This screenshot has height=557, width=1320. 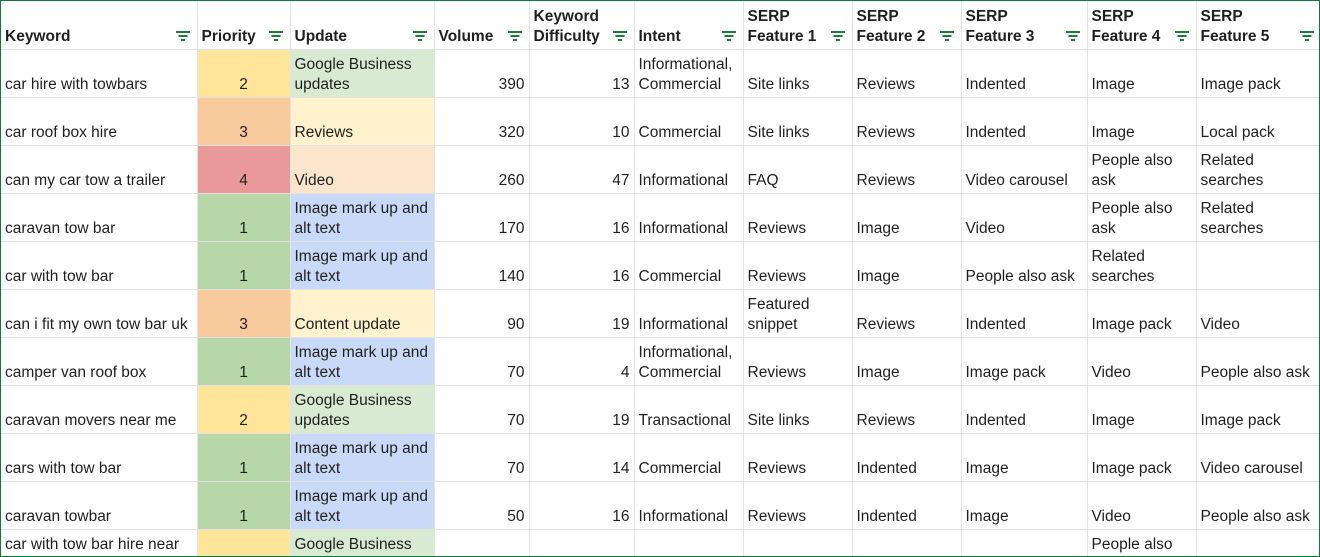 What do you see at coordinates (362, 313) in the screenshot?
I see `update-cell: Content update` at bounding box center [362, 313].